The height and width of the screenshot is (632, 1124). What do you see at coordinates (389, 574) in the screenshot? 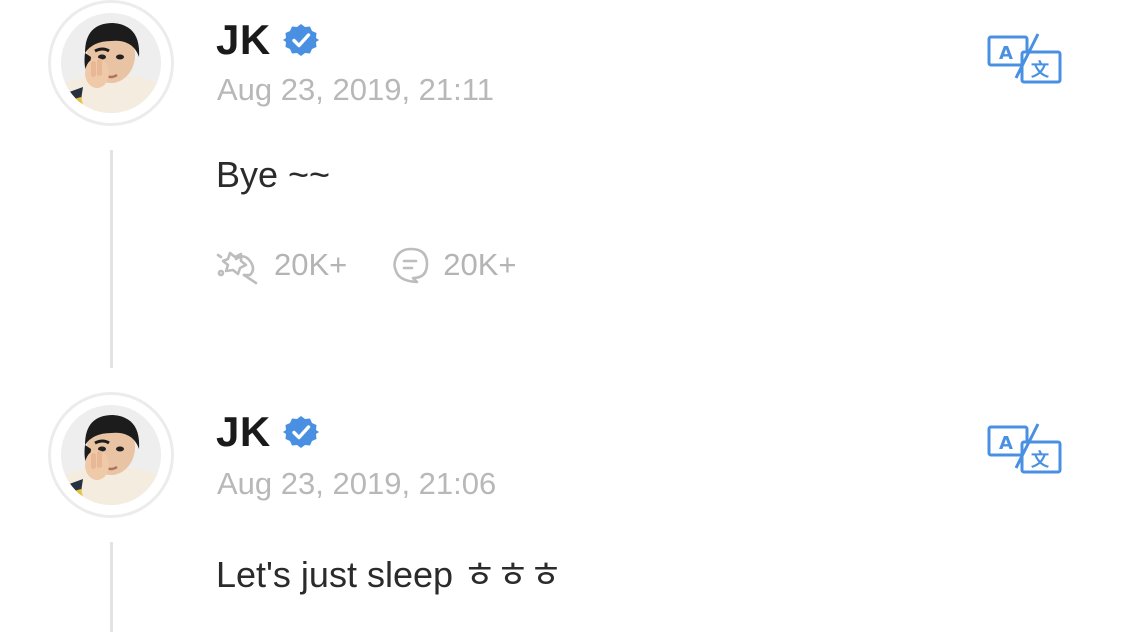
I see `post-text: Let's just sleep ㅎㅎㅎ` at bounding box center [389, 574].